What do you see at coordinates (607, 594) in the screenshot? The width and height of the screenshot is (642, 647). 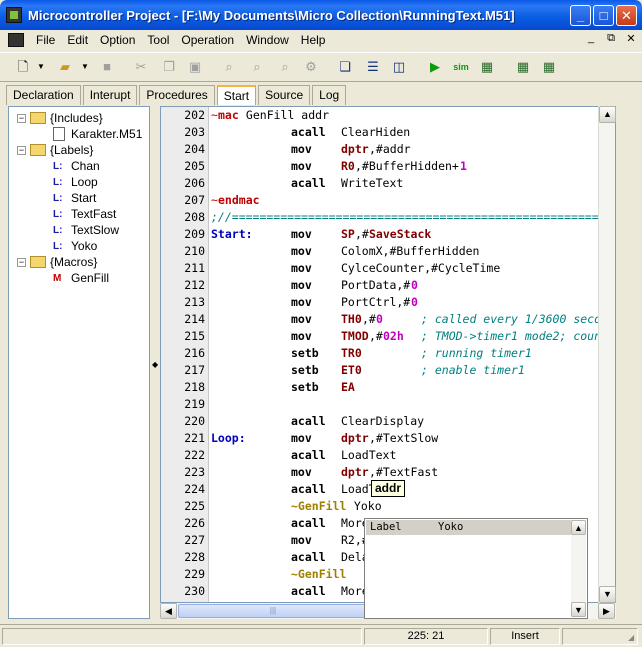 I see `scroll-down-icon: ▼` at bounding box center [607, 594].